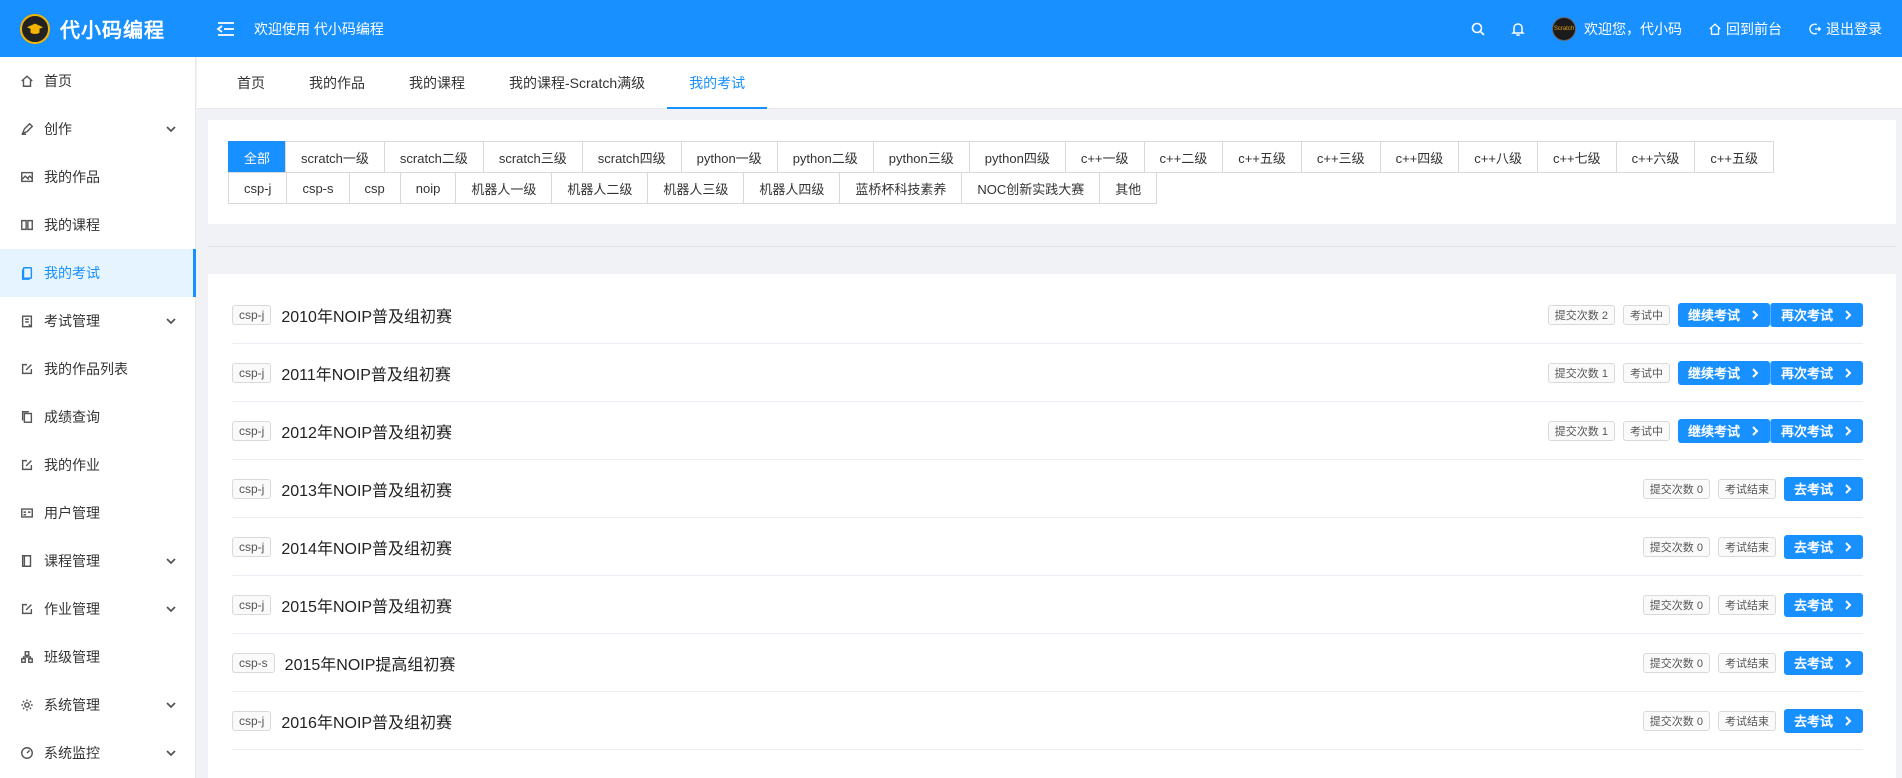 Image resolution: width=1902 pixels, height=778 pixels. Describe the element at coordinates (72, 177) in the screenshot. I see `sidebar-item-label: 我的作品` at that location.